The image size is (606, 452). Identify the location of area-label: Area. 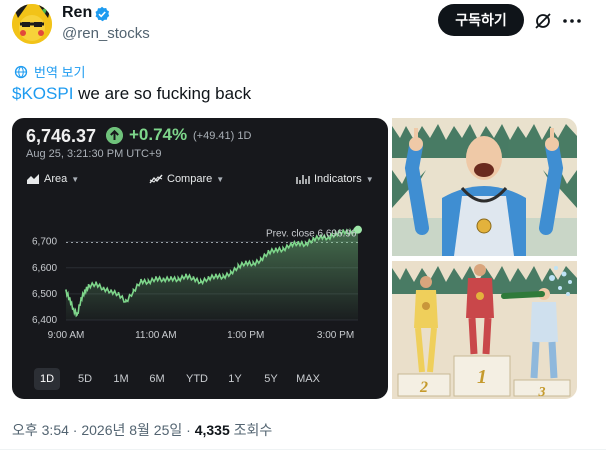
(56, 179).